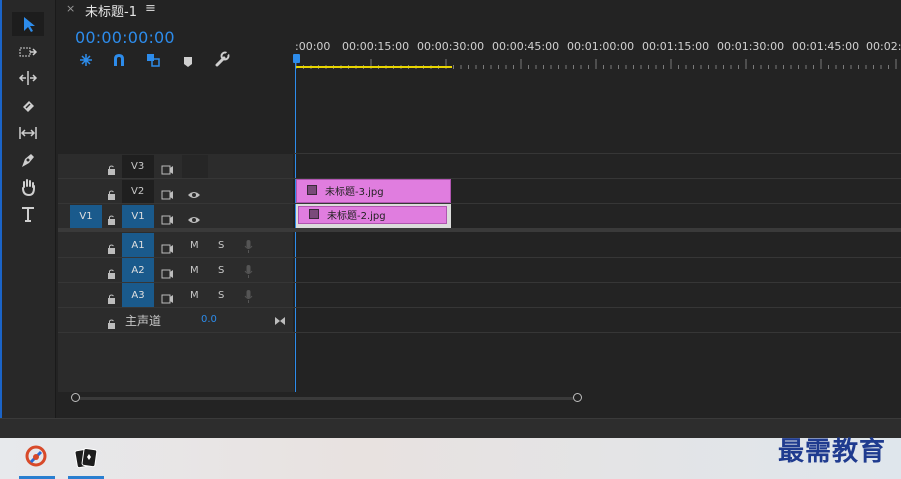 This screenshot has height=479, width=901. Describe the element at coordinates (37, 457) in the screenshot. I see `media-encoder-icon` at that location.